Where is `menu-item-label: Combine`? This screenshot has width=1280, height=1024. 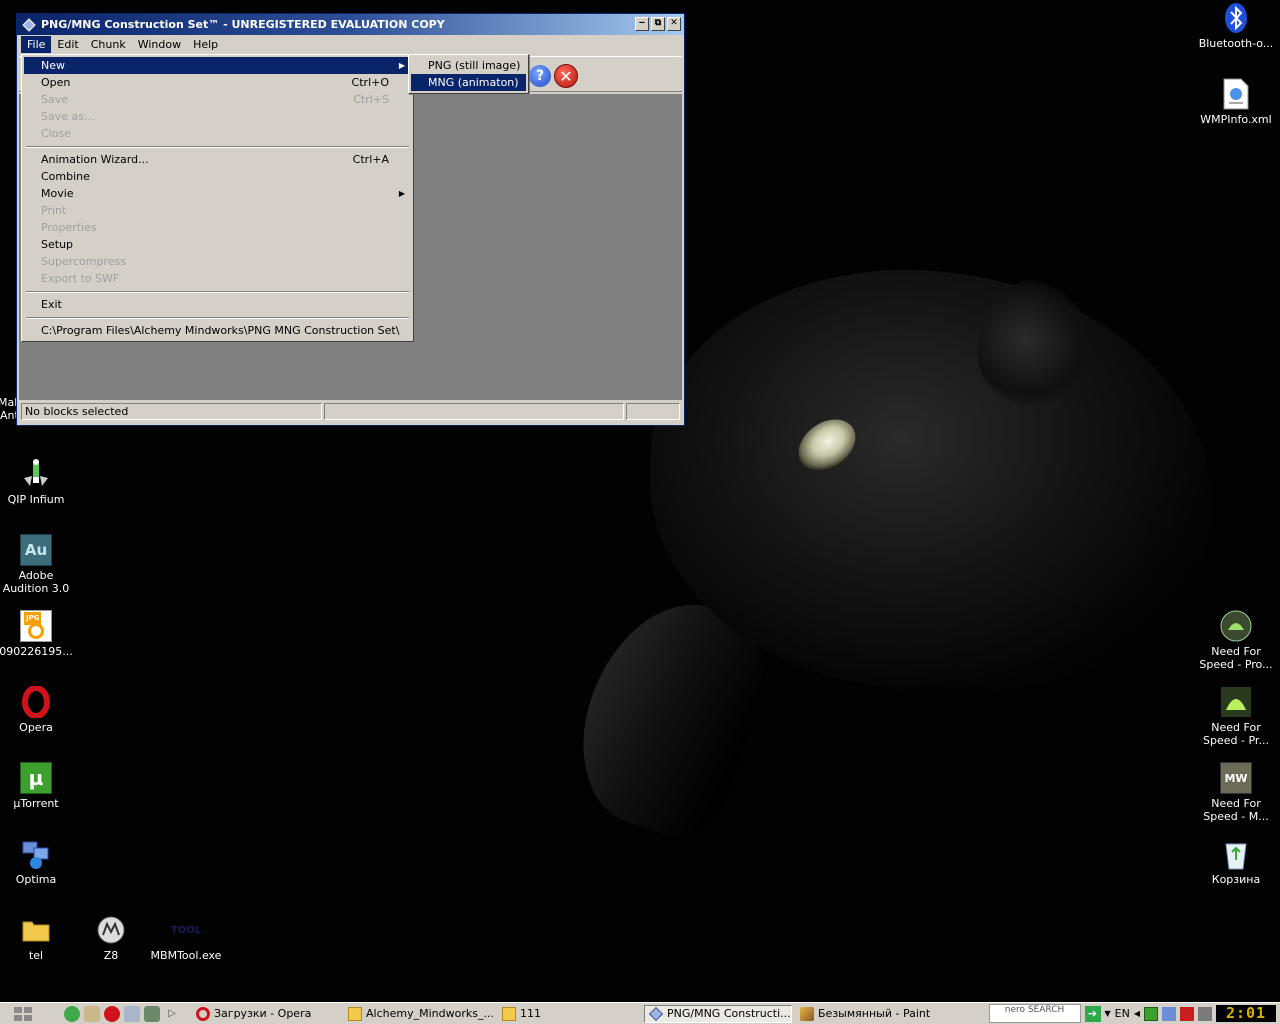
menu-item-label: Combine is located at coordinates (65, 176).